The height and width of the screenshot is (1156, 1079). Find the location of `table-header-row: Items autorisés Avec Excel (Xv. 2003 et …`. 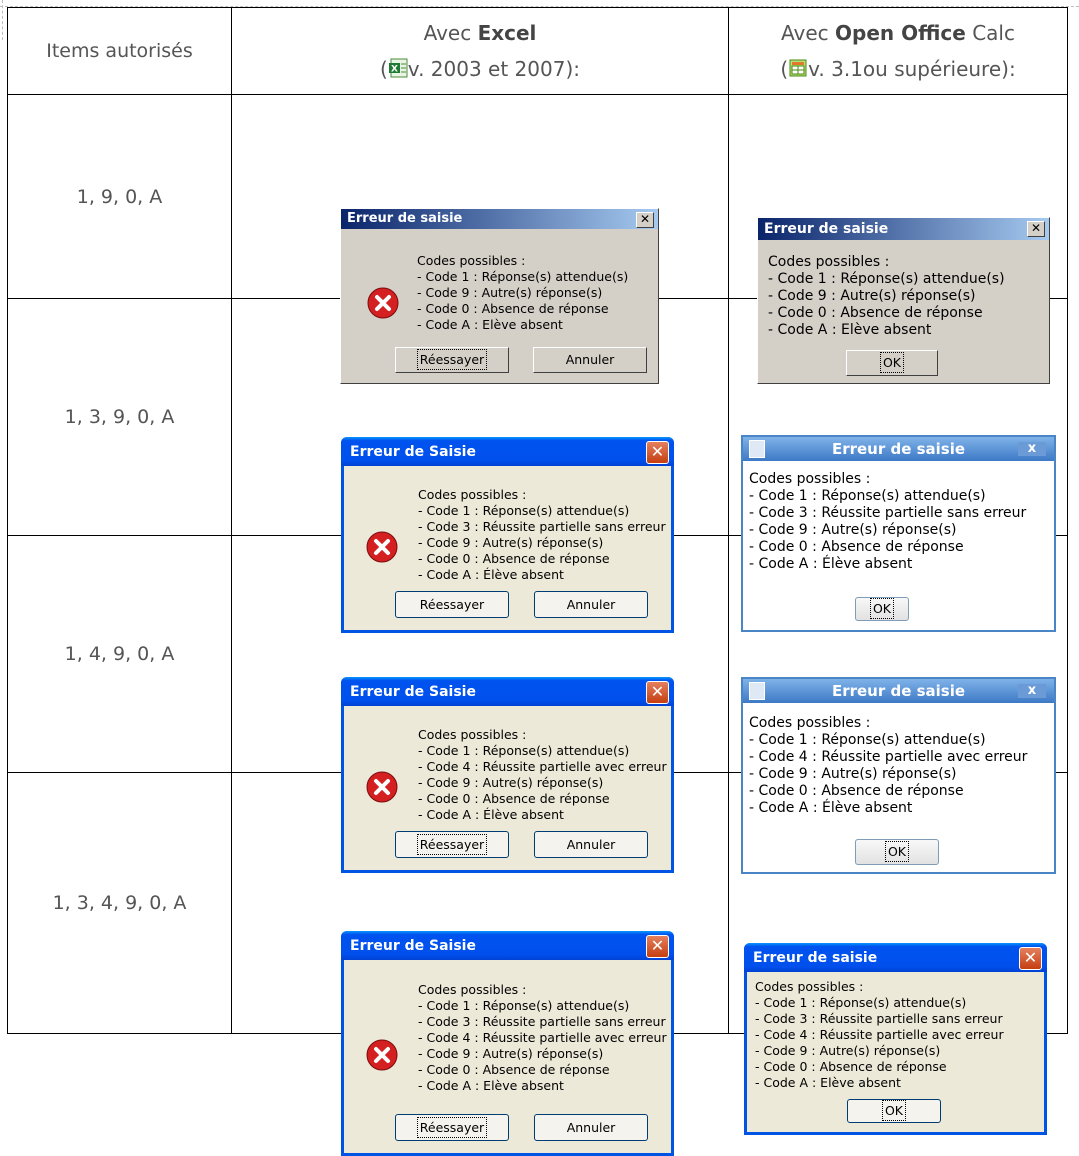

table-header-row: Items autorisés Avec Excel (Xv. 2003 et … is located at coordinates (537, 51).